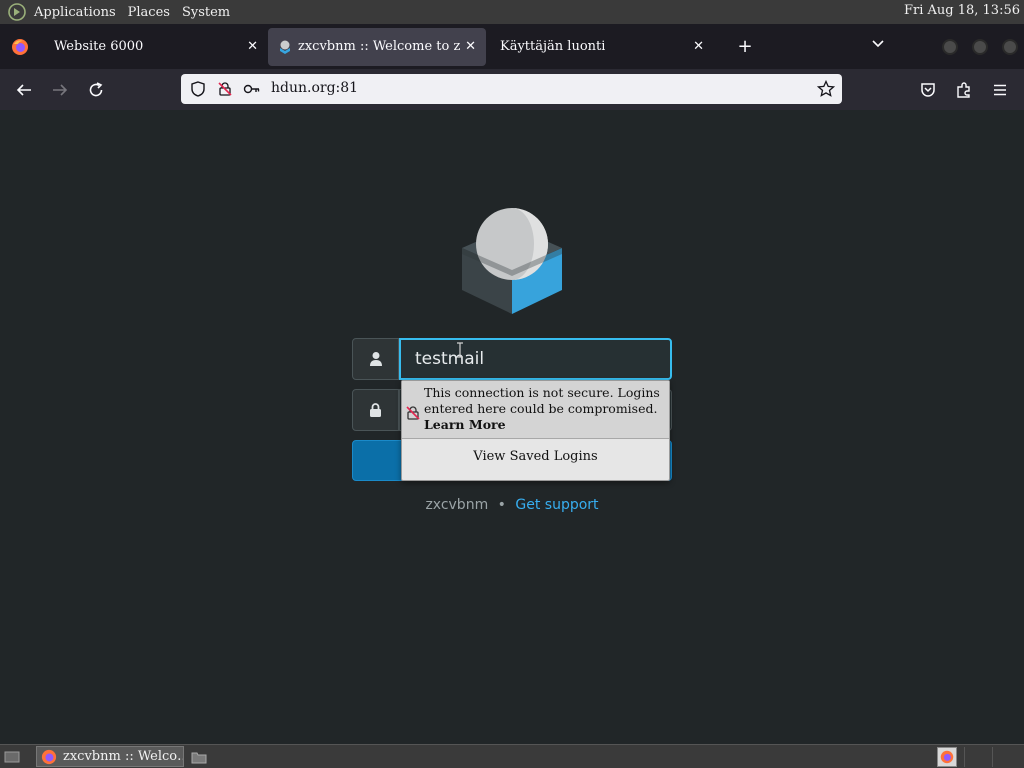  Describe the element at coordinates (1010, 47) in the screenshot. I see `close-window-icon` at that location.